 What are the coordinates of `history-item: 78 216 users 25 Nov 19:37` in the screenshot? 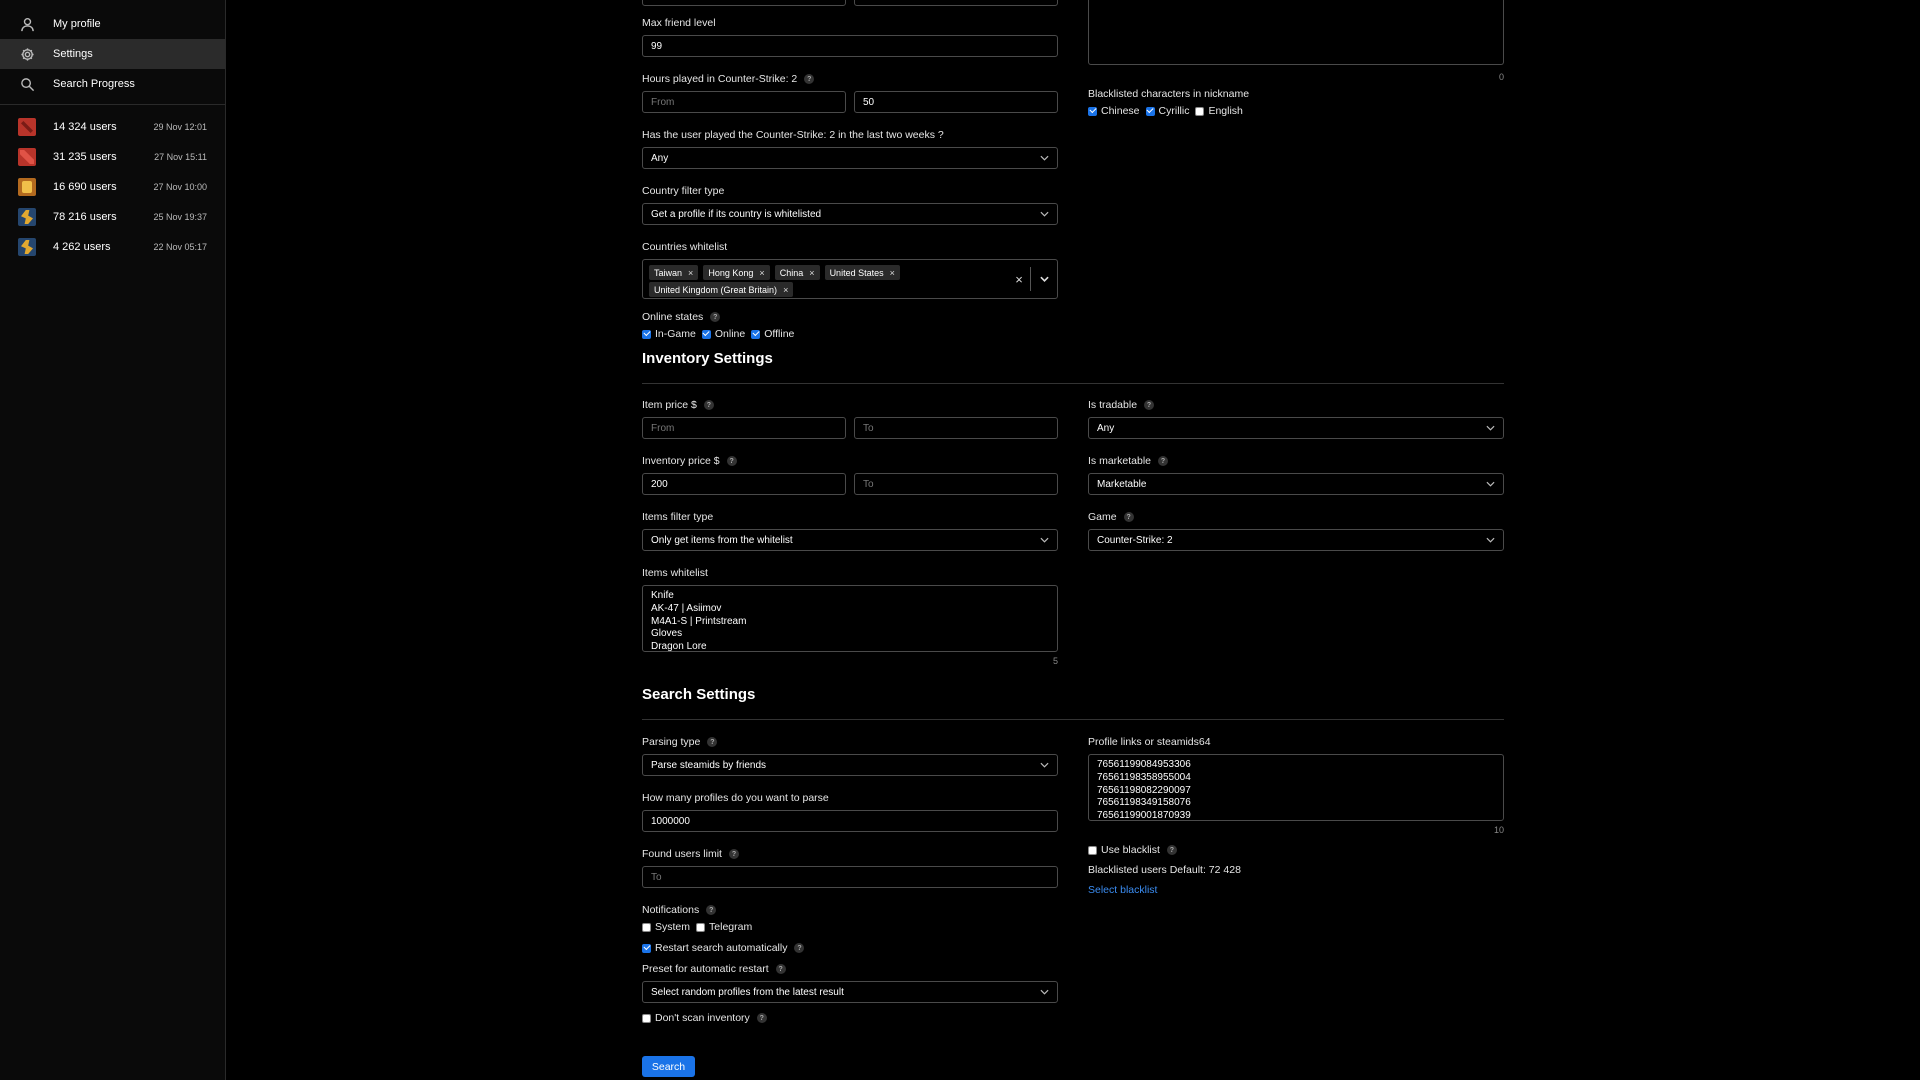 It's located at (112, 217).